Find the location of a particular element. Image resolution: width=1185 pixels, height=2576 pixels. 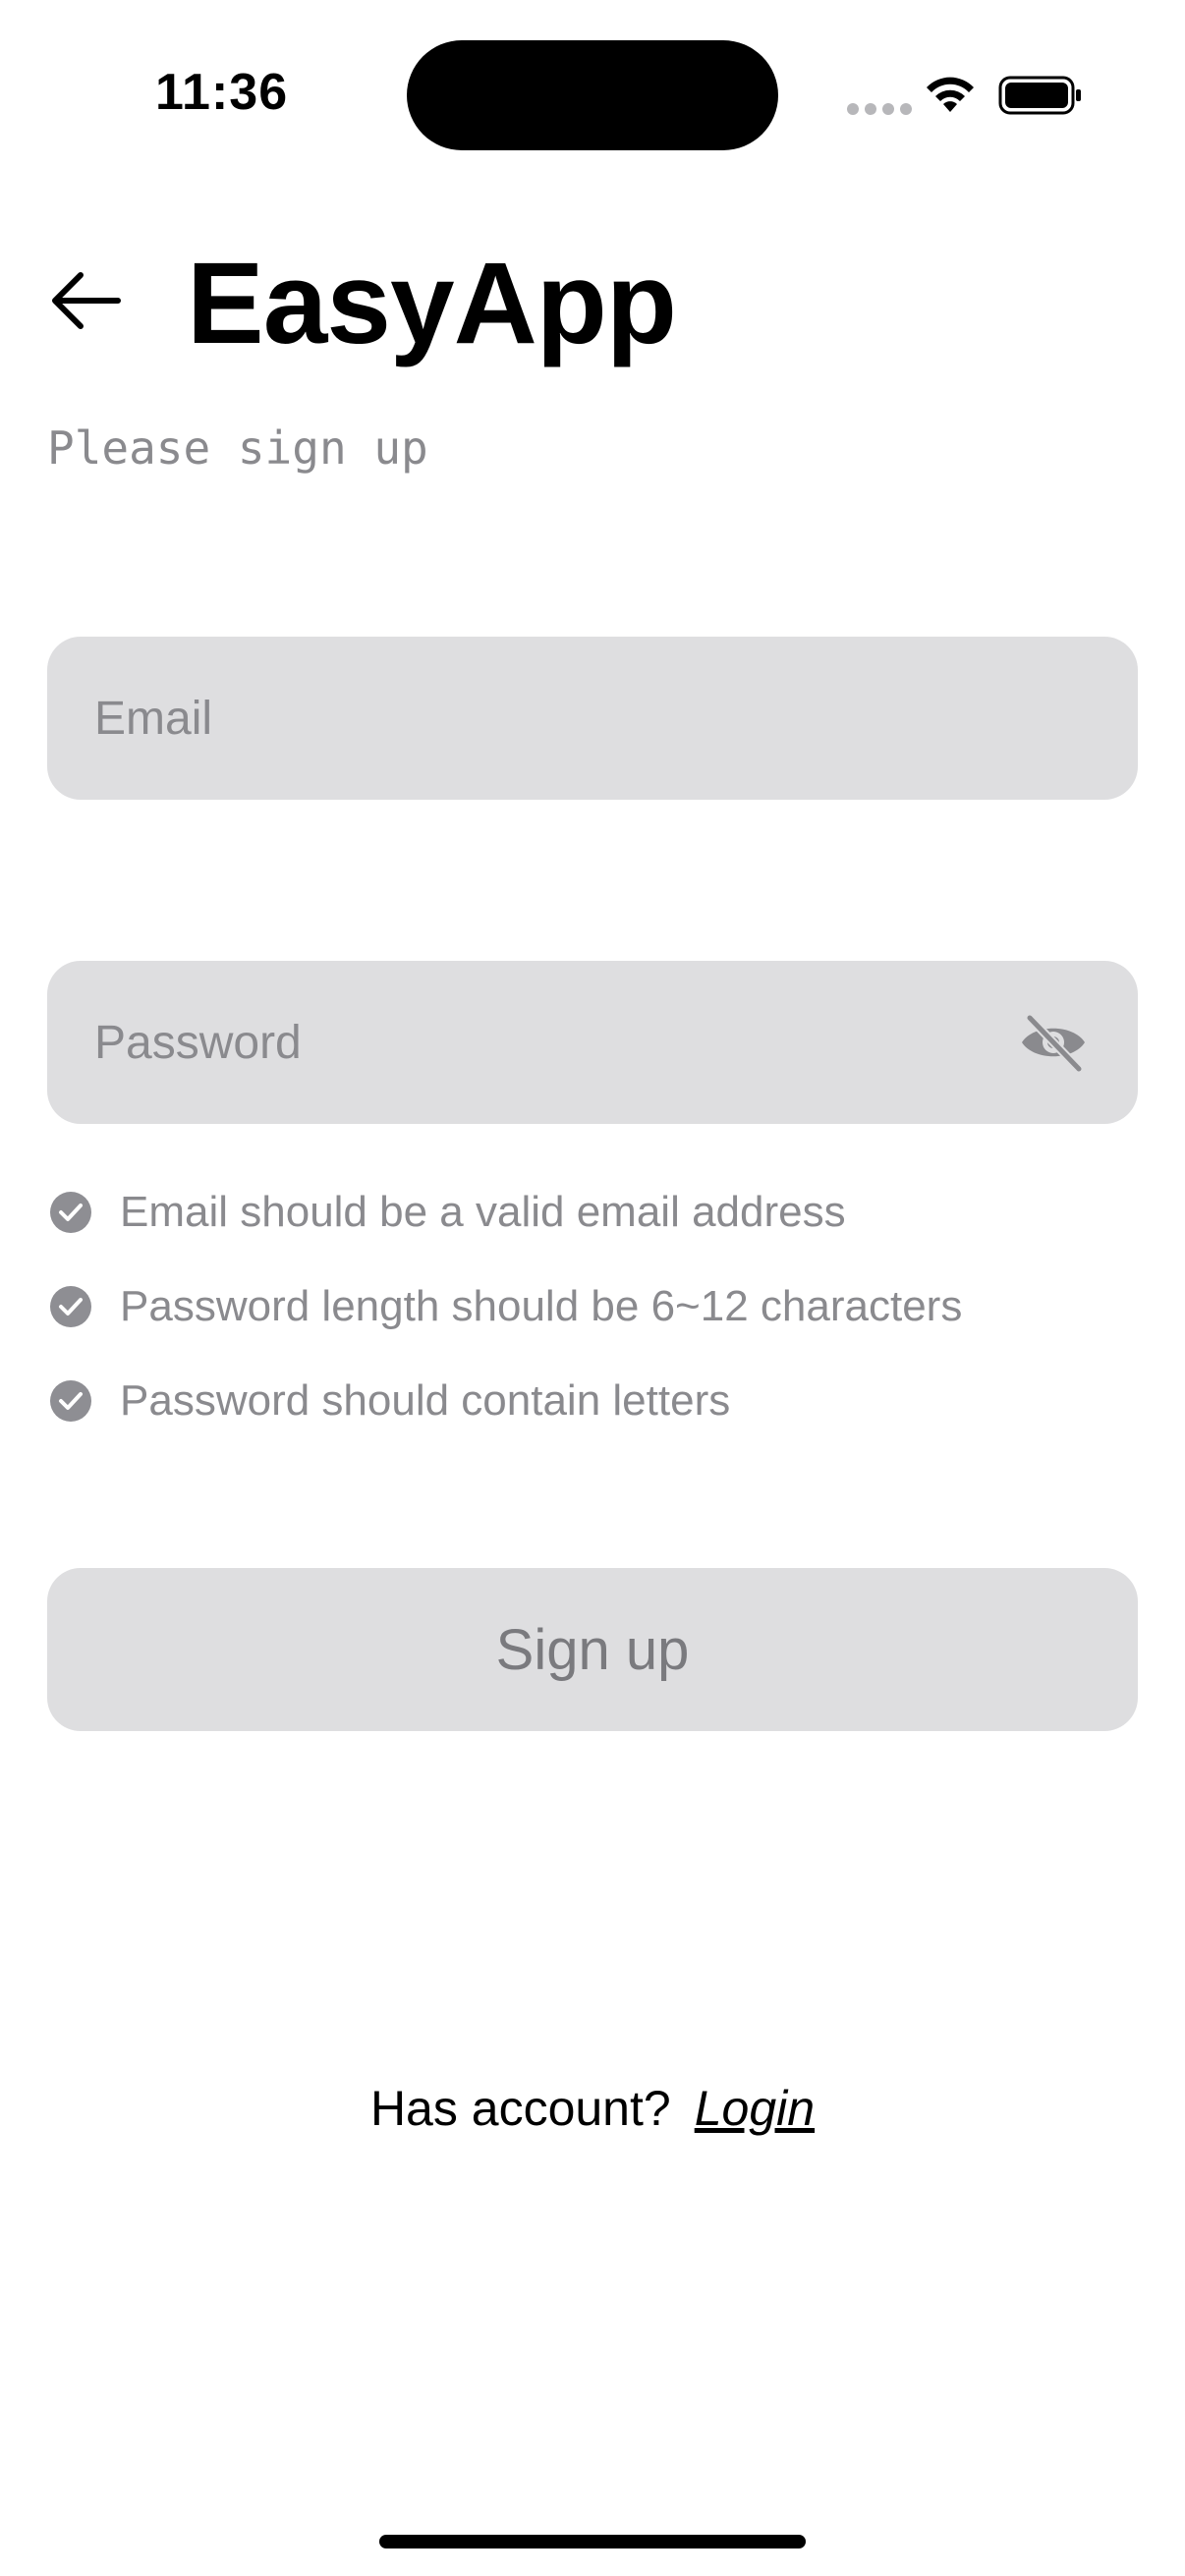

login-prompt: Has account? Login is located at coordinates (592, 2108).